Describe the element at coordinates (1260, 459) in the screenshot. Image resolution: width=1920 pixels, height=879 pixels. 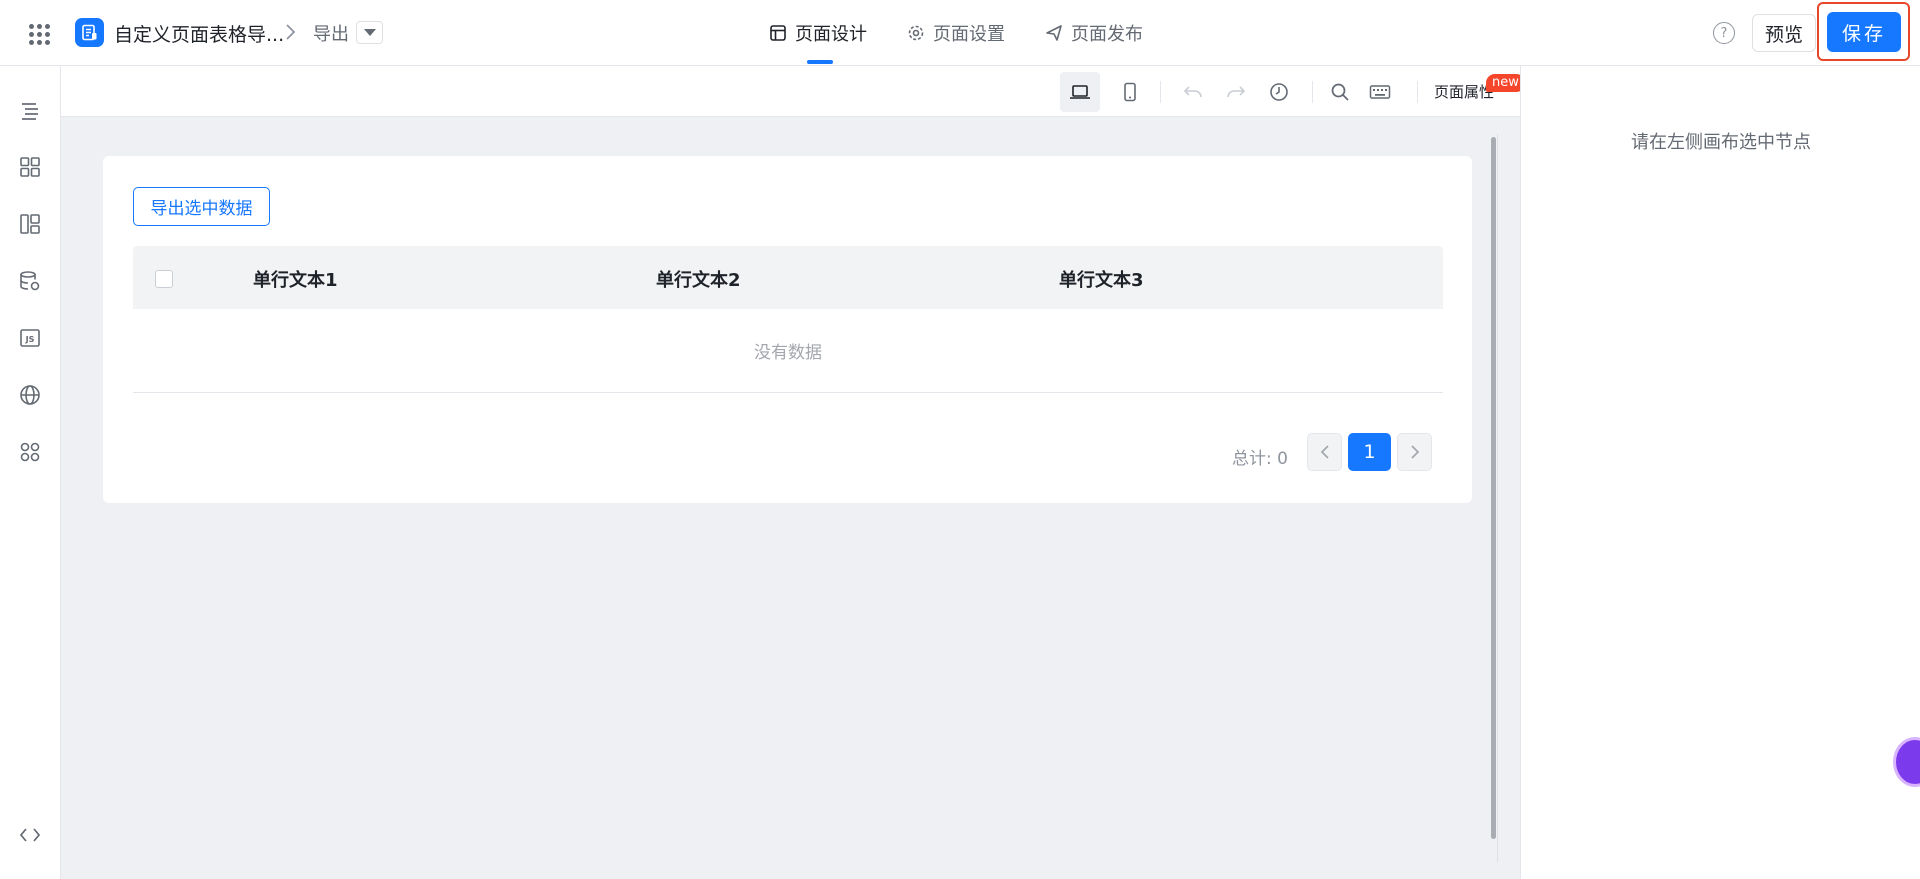
I see `pagination-total: 总计: 0` at that location.